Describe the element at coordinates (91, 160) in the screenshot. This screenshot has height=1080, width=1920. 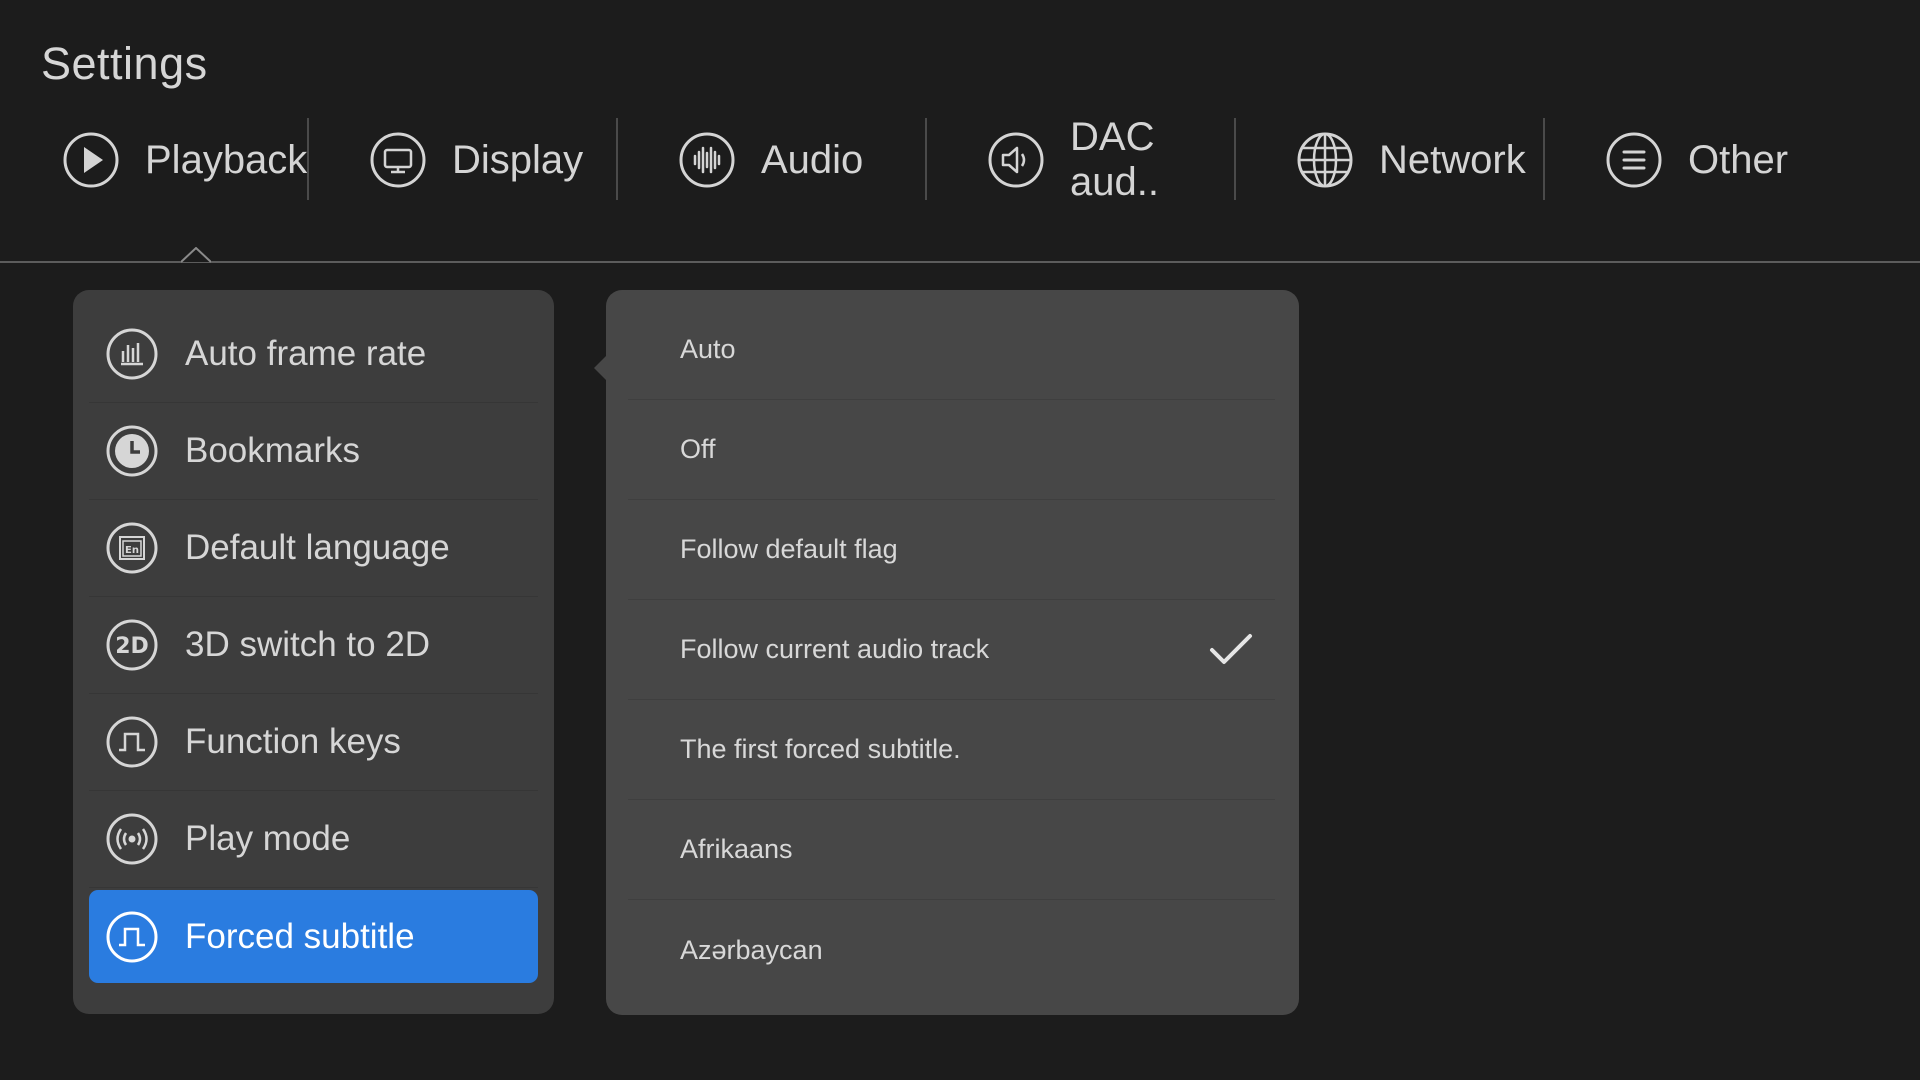
I see `play-icon` at that location.